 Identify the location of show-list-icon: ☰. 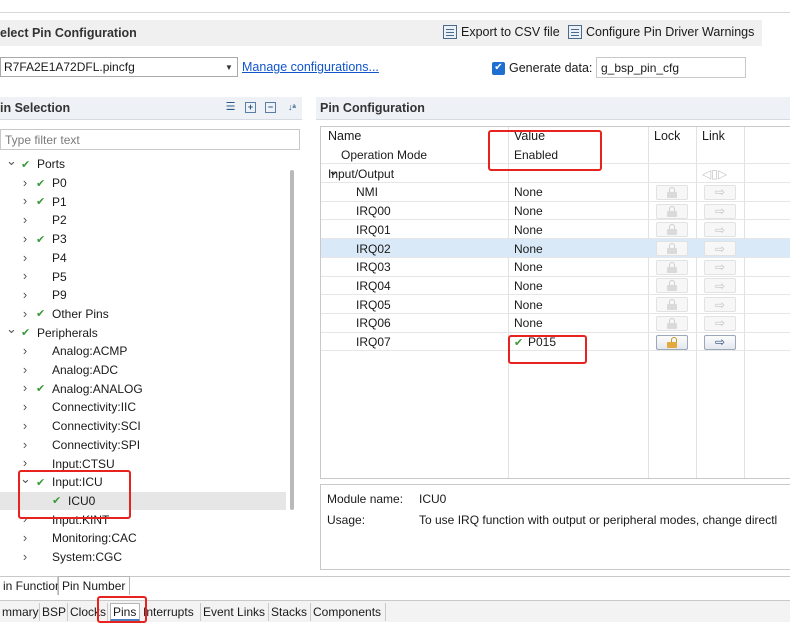
(230, 107).